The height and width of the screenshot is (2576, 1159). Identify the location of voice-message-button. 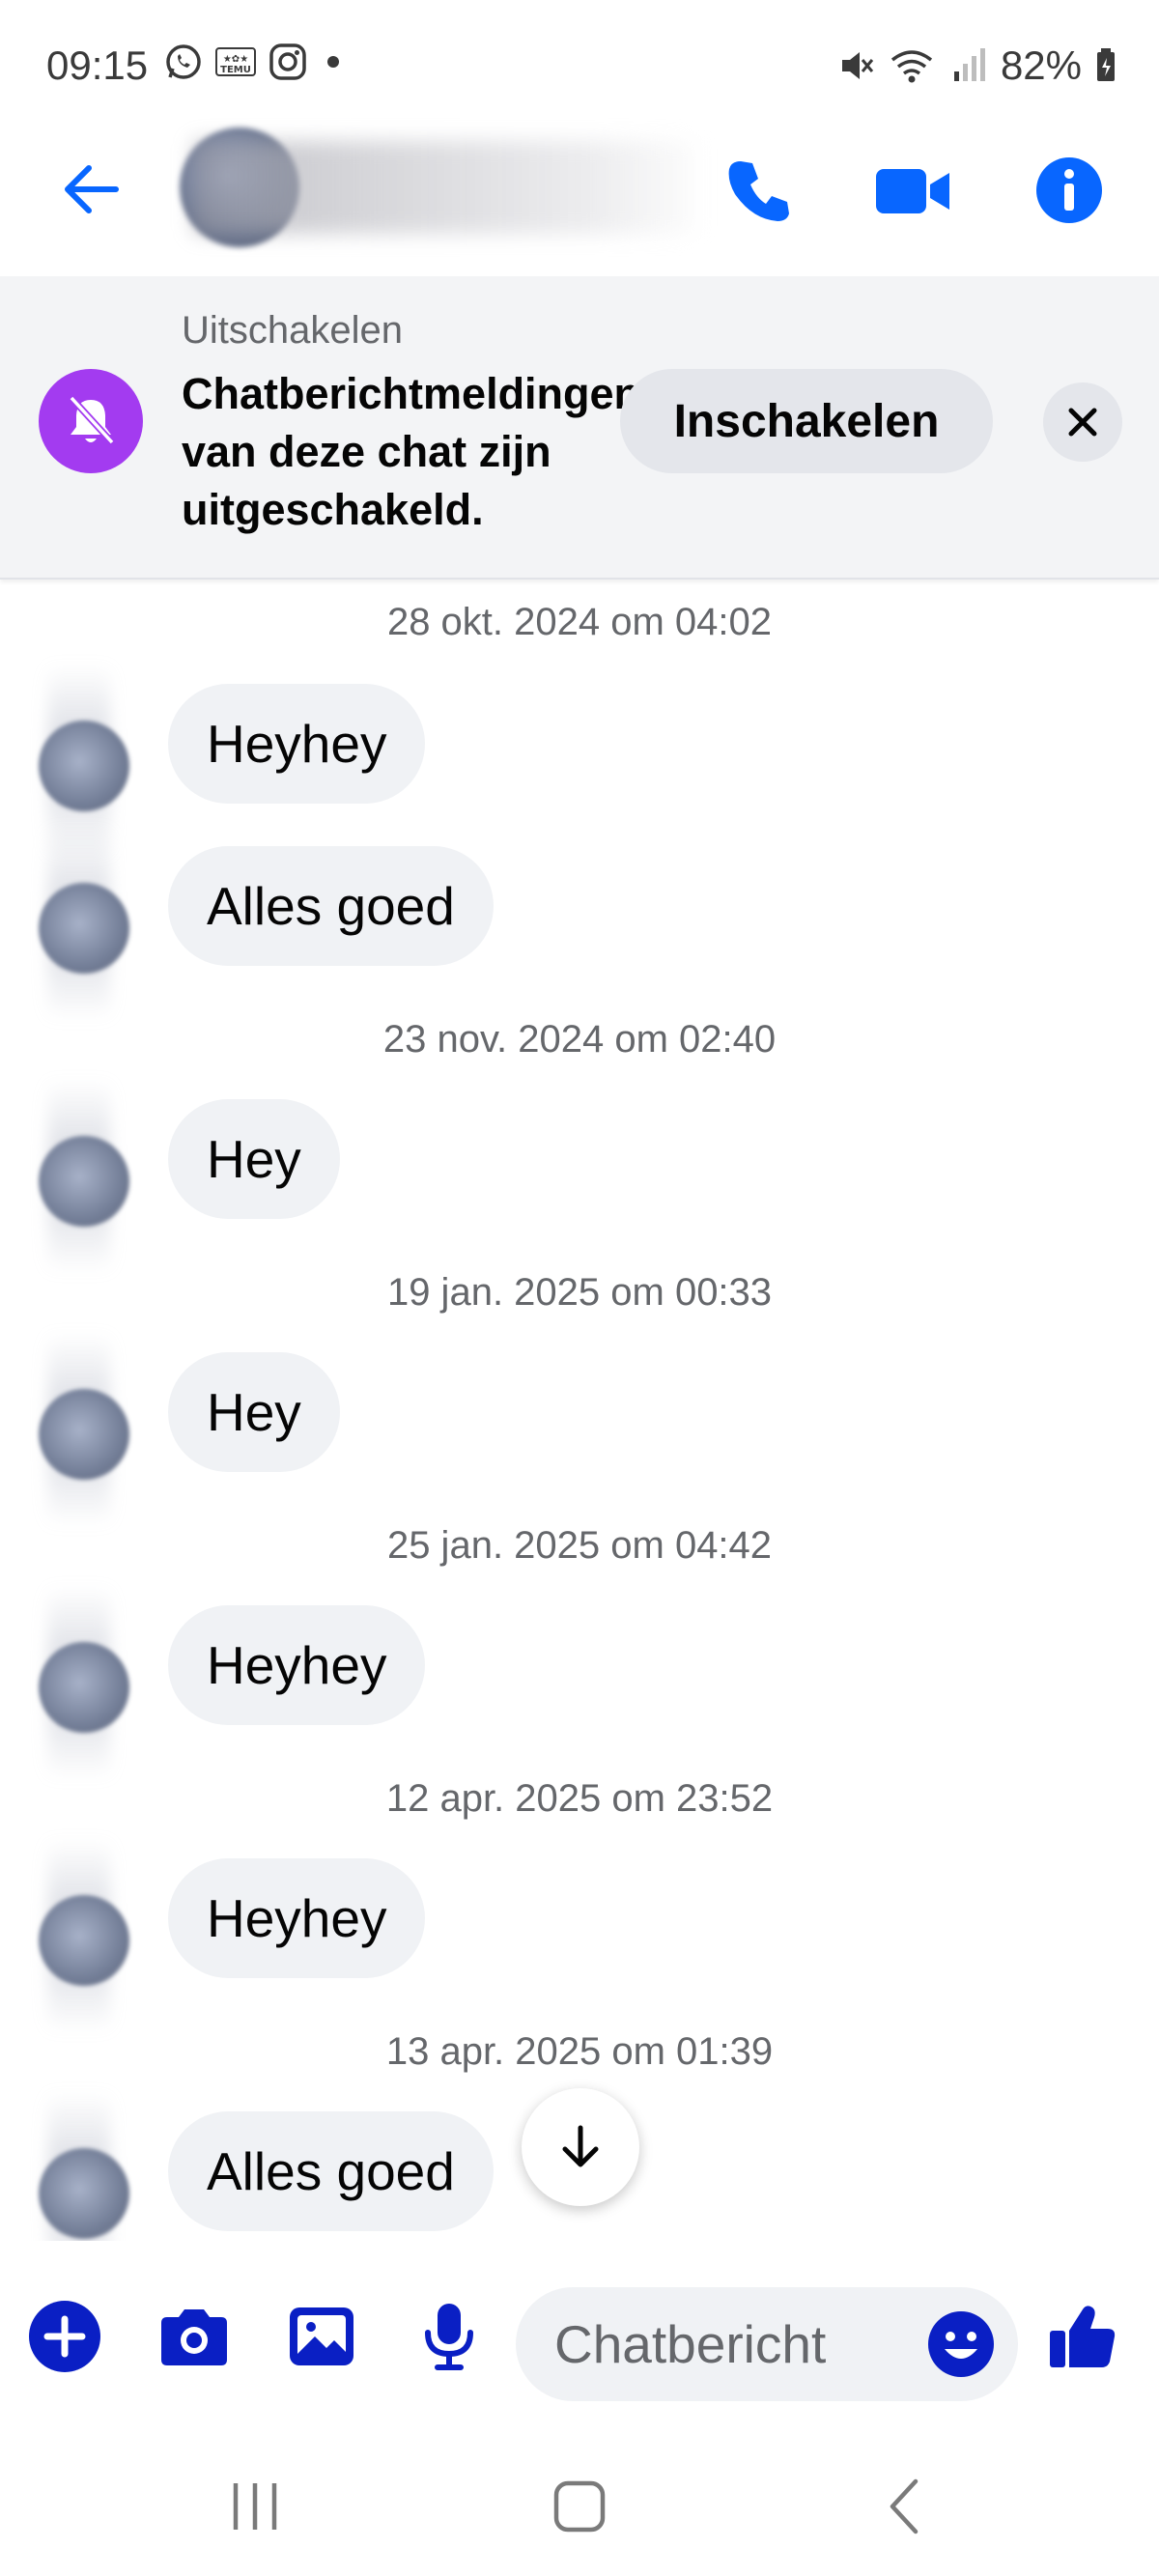
(450, 2336).